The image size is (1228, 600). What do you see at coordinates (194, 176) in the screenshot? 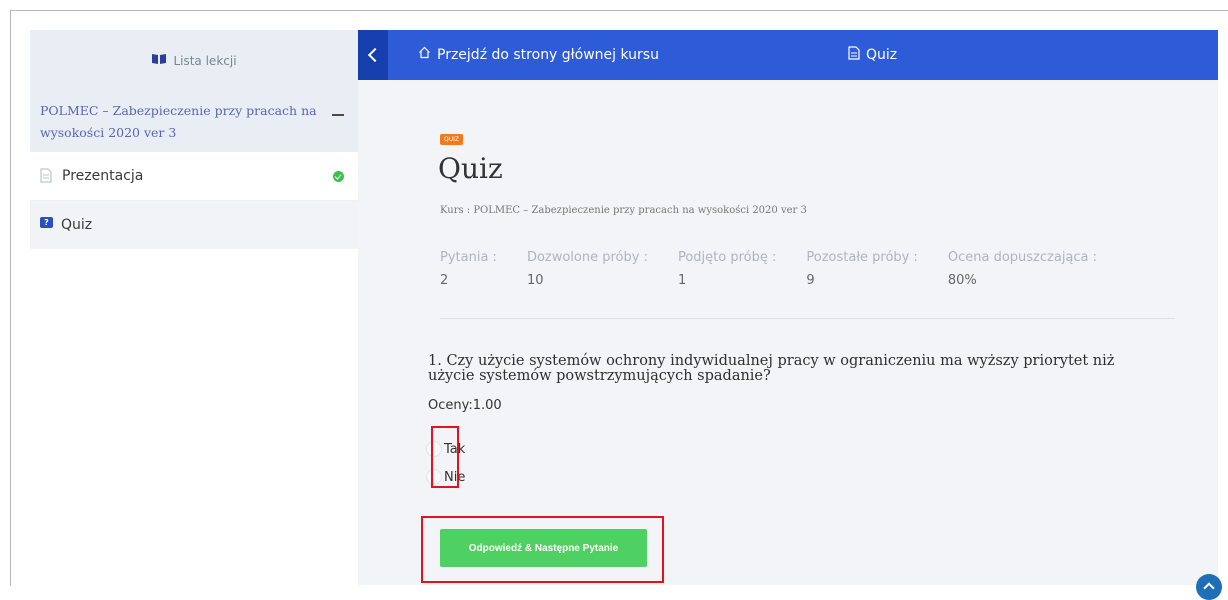
I see `sidebar-item-prezentacja: Prezentacja` at bounding box center [194, 176].